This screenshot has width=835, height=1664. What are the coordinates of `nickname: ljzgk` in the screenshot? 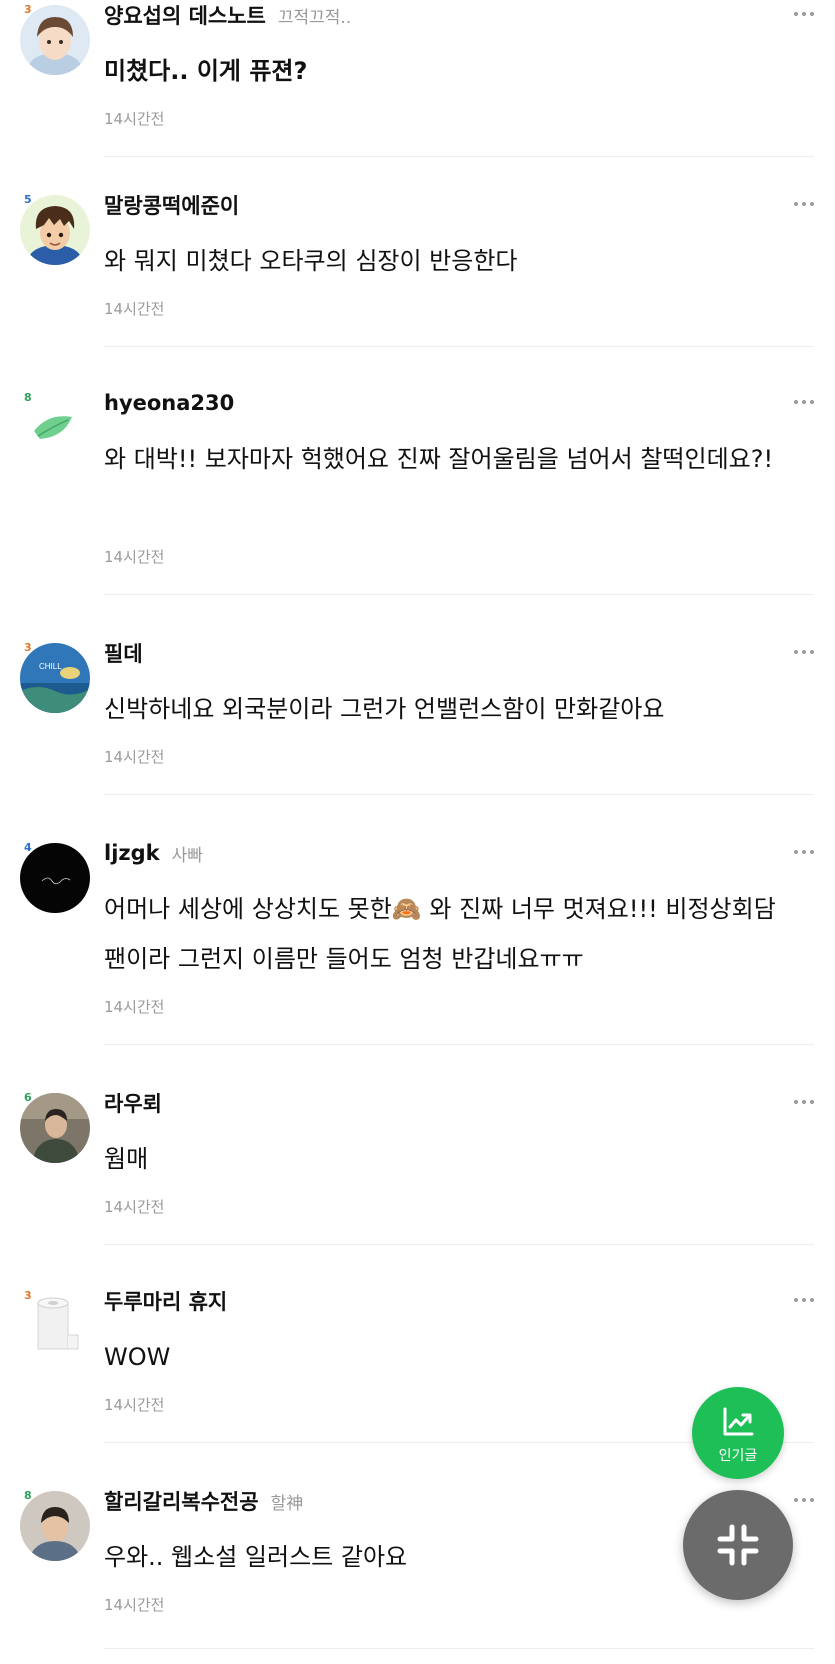 It's located at (132, 853).